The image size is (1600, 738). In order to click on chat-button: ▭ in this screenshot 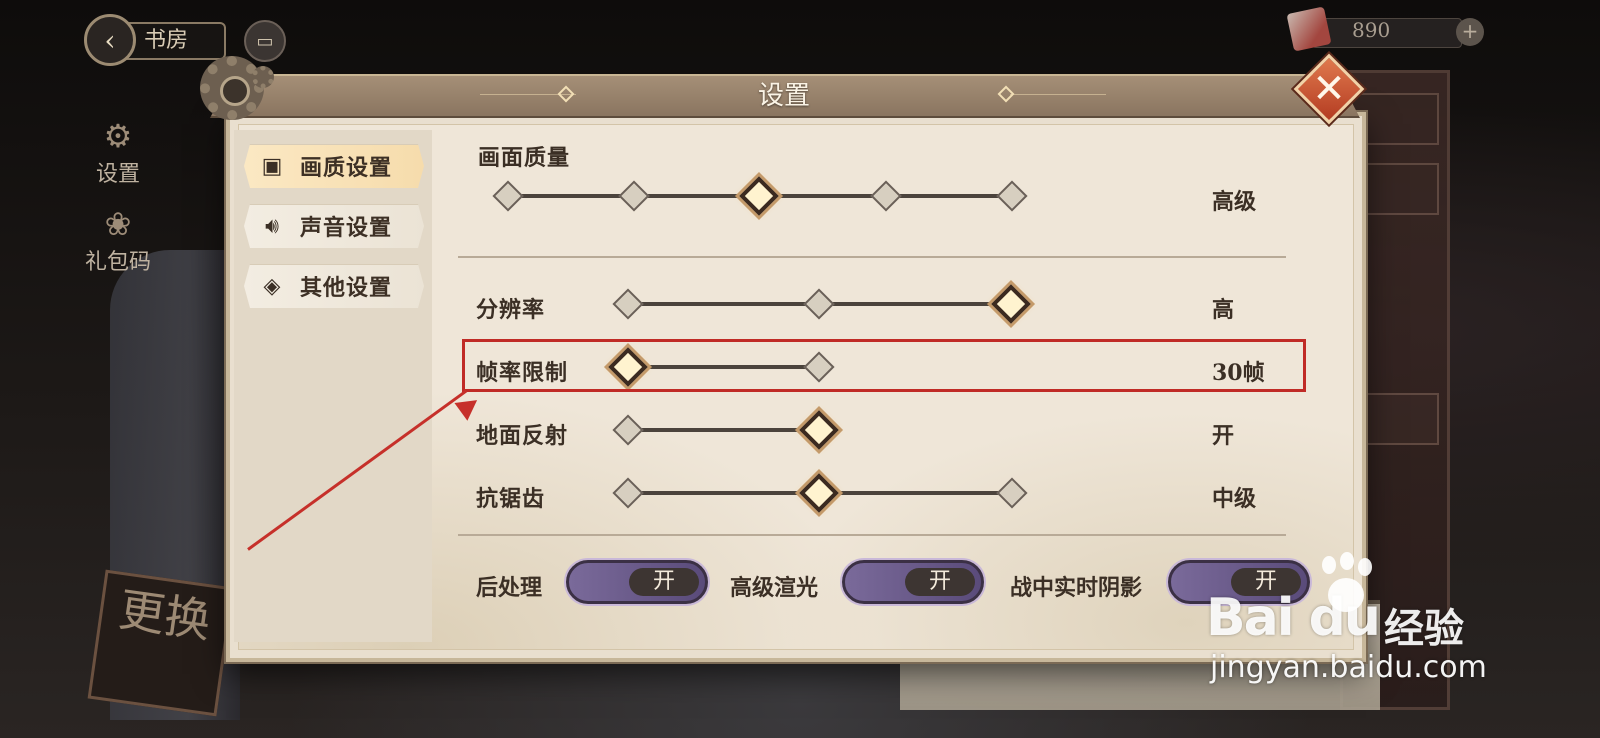, I will do `click(265, 41)`.